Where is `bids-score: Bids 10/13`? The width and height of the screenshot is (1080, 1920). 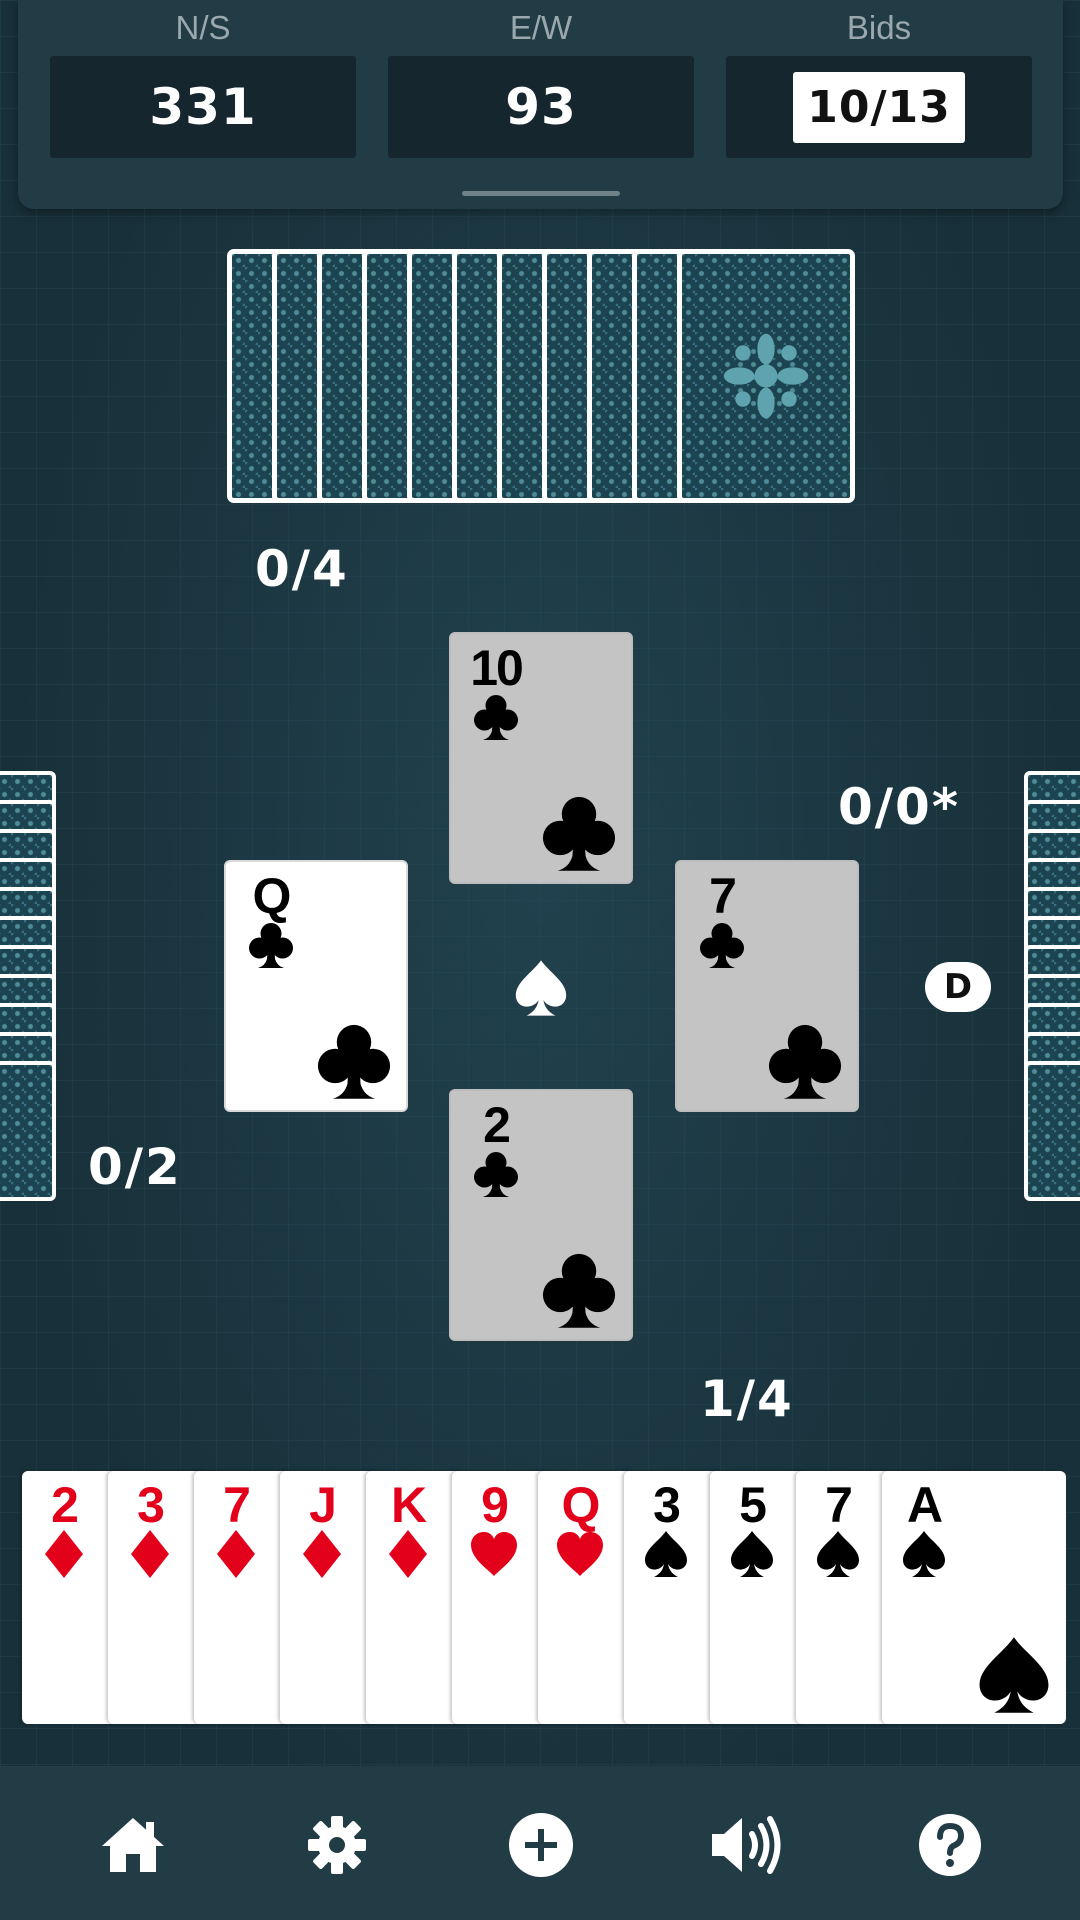
bids-score: Bids 10/13 is located at coordinates (879, 79).